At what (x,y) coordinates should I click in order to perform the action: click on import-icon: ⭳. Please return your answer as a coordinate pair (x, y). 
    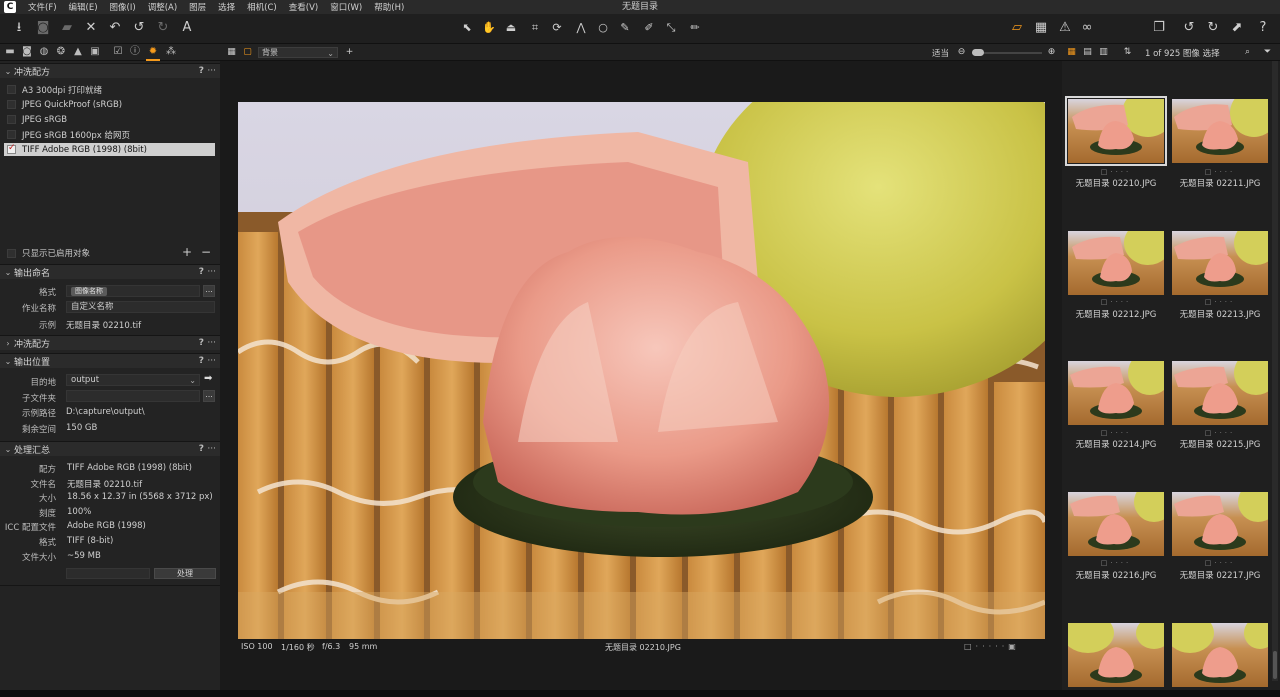
    Looking at the image, I should click on (19, 28).